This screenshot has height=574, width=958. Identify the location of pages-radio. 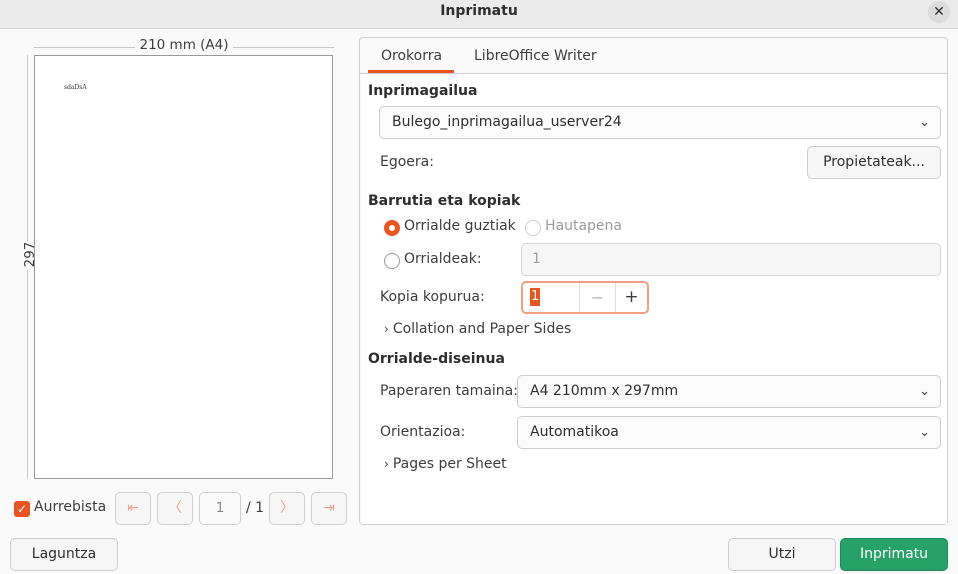
(392, 261).